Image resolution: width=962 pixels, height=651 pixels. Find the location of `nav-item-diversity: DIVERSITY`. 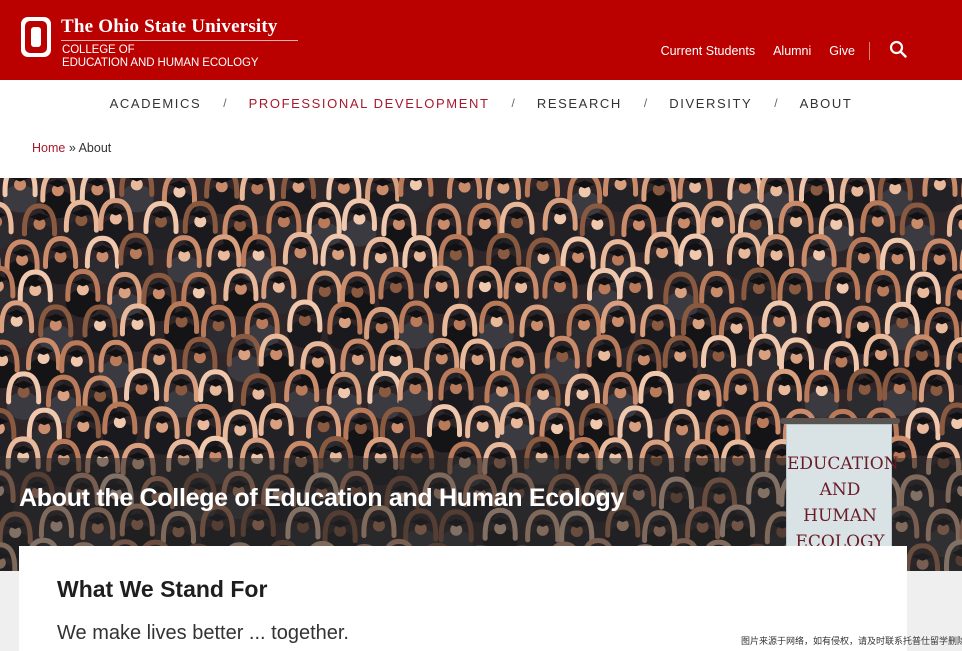

nav-item-diversity: DIVERSITY is located at coordinates (710, 103).